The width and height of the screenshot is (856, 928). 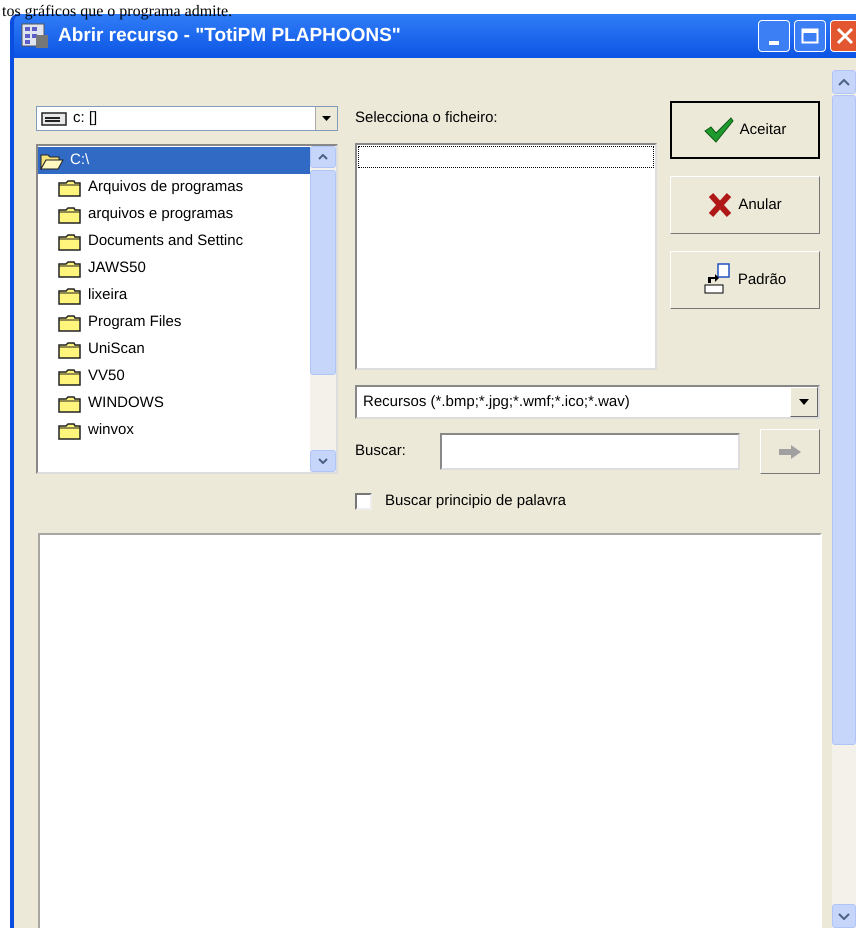 What do you see at coordinates (496, 402) in the screenshot?
I see `filter-value: Recursos (*.bmp;*.jpg;*.wmf;*.ico;*.wav)` at bounding box center [496, 402].